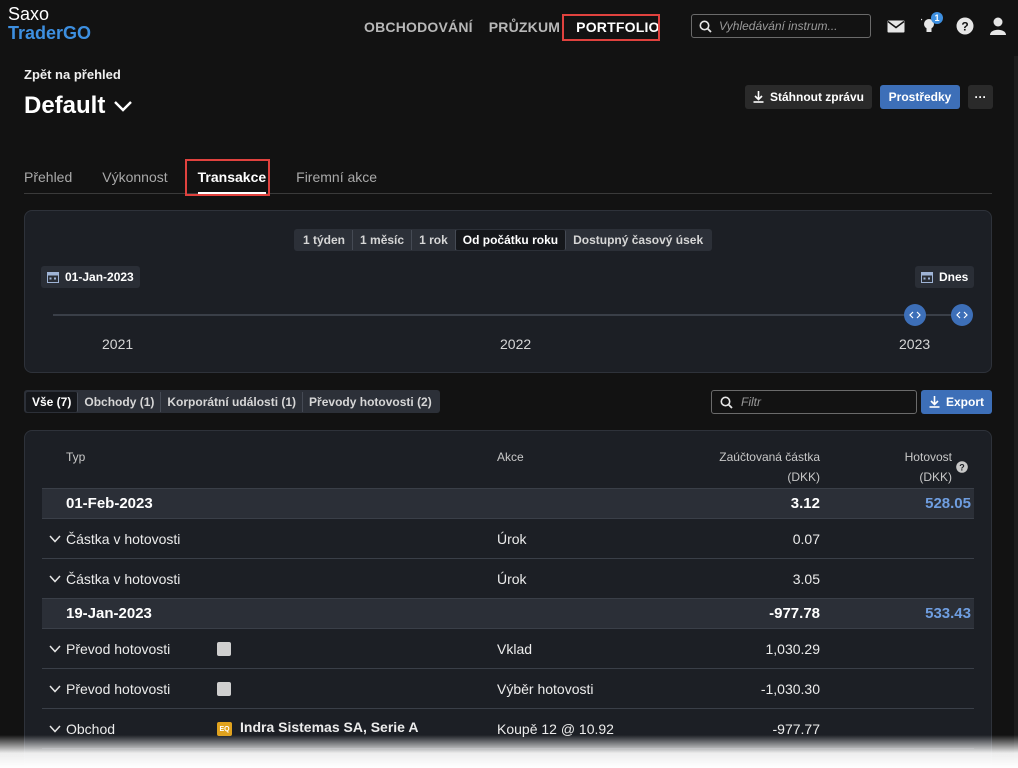 This screenshot has height=768, width=1018. I want to click on period-1-year: 1 rok, so click(434, 240).